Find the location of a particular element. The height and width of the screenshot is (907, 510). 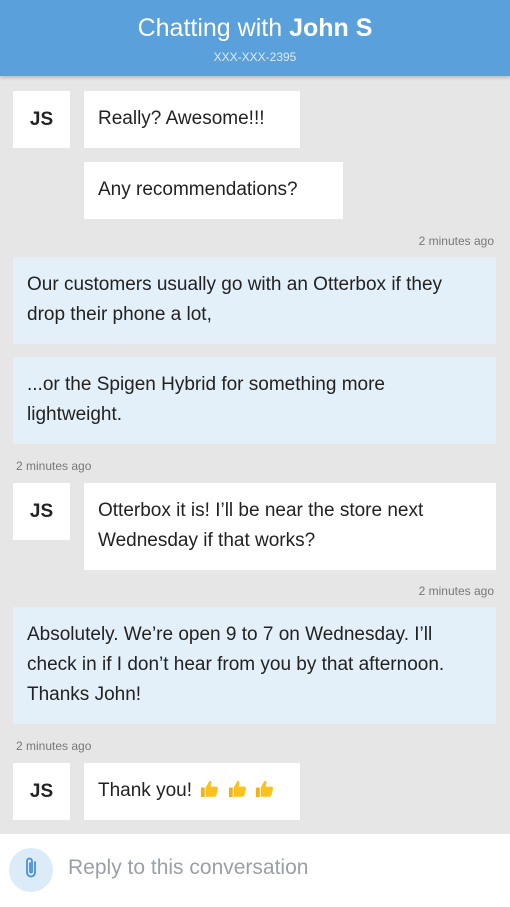

contact-phone: XXX-XXX-2395 is located at coordinates (255, 57).